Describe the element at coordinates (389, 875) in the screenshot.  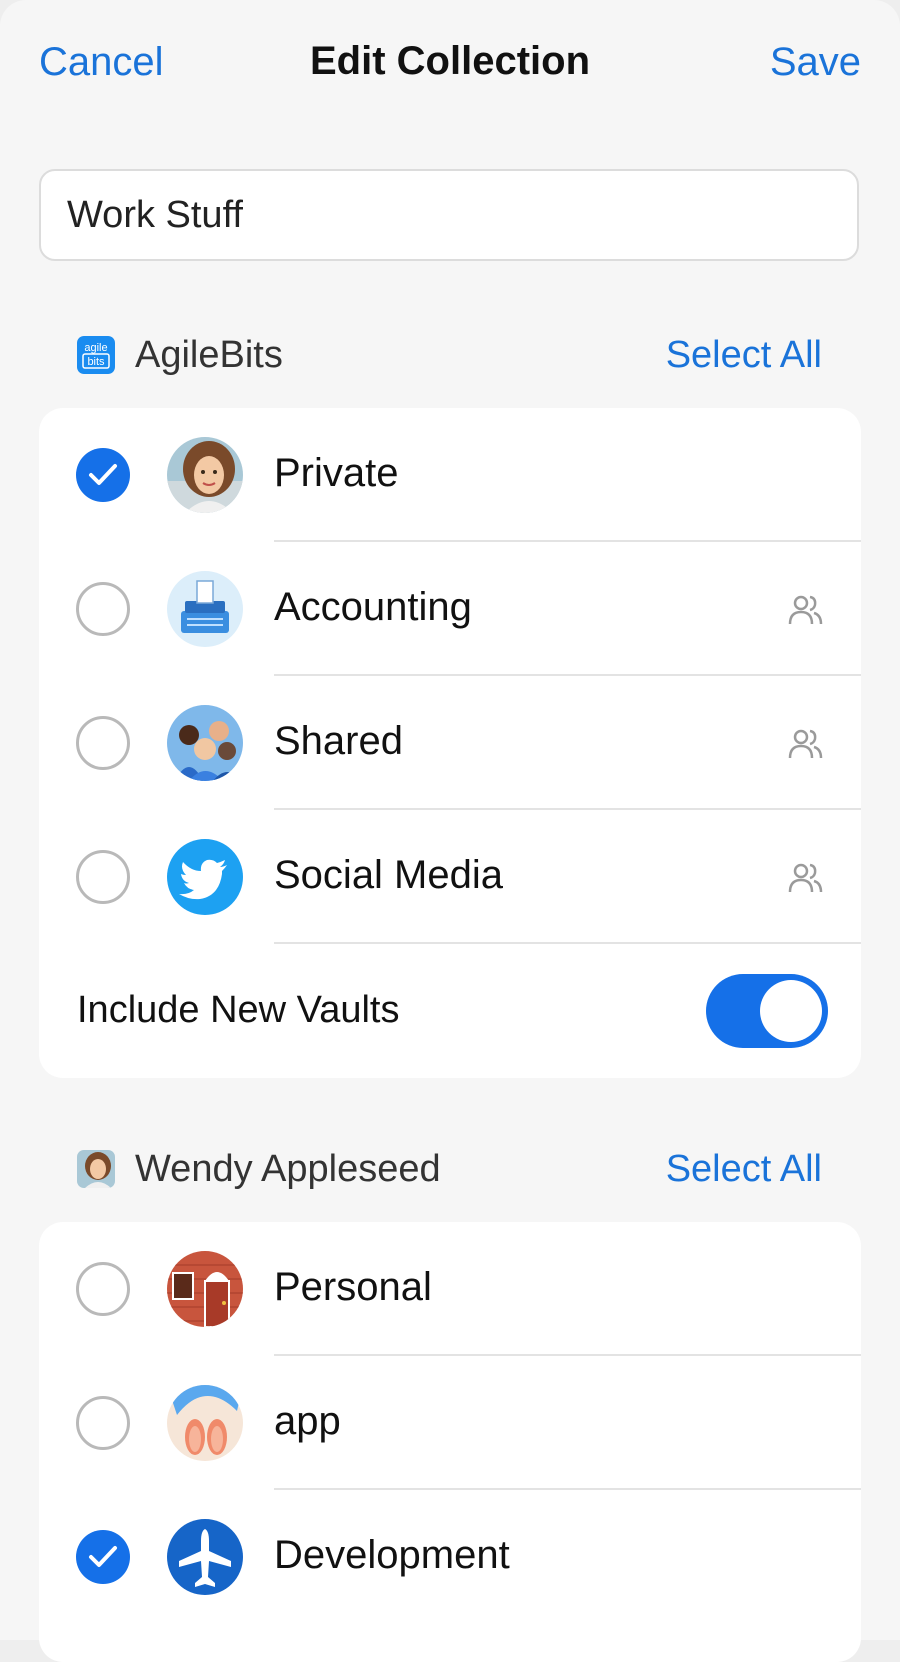
I see `vault-name: Social Media` at that location.